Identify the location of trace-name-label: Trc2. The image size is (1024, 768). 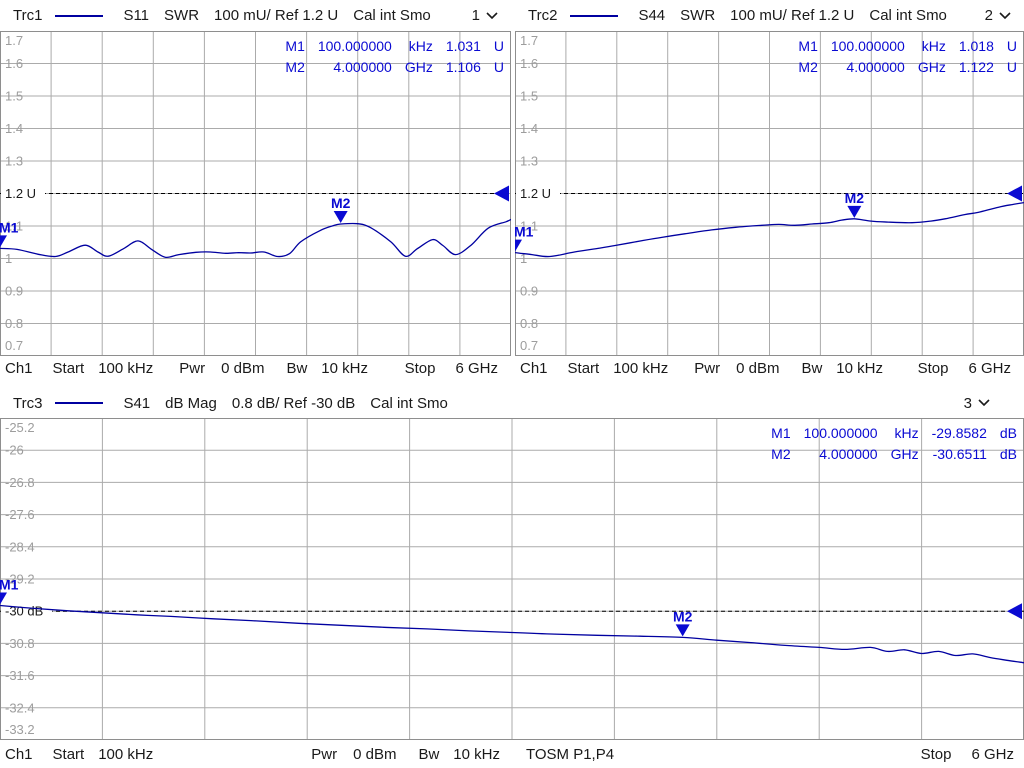
(542, 15).